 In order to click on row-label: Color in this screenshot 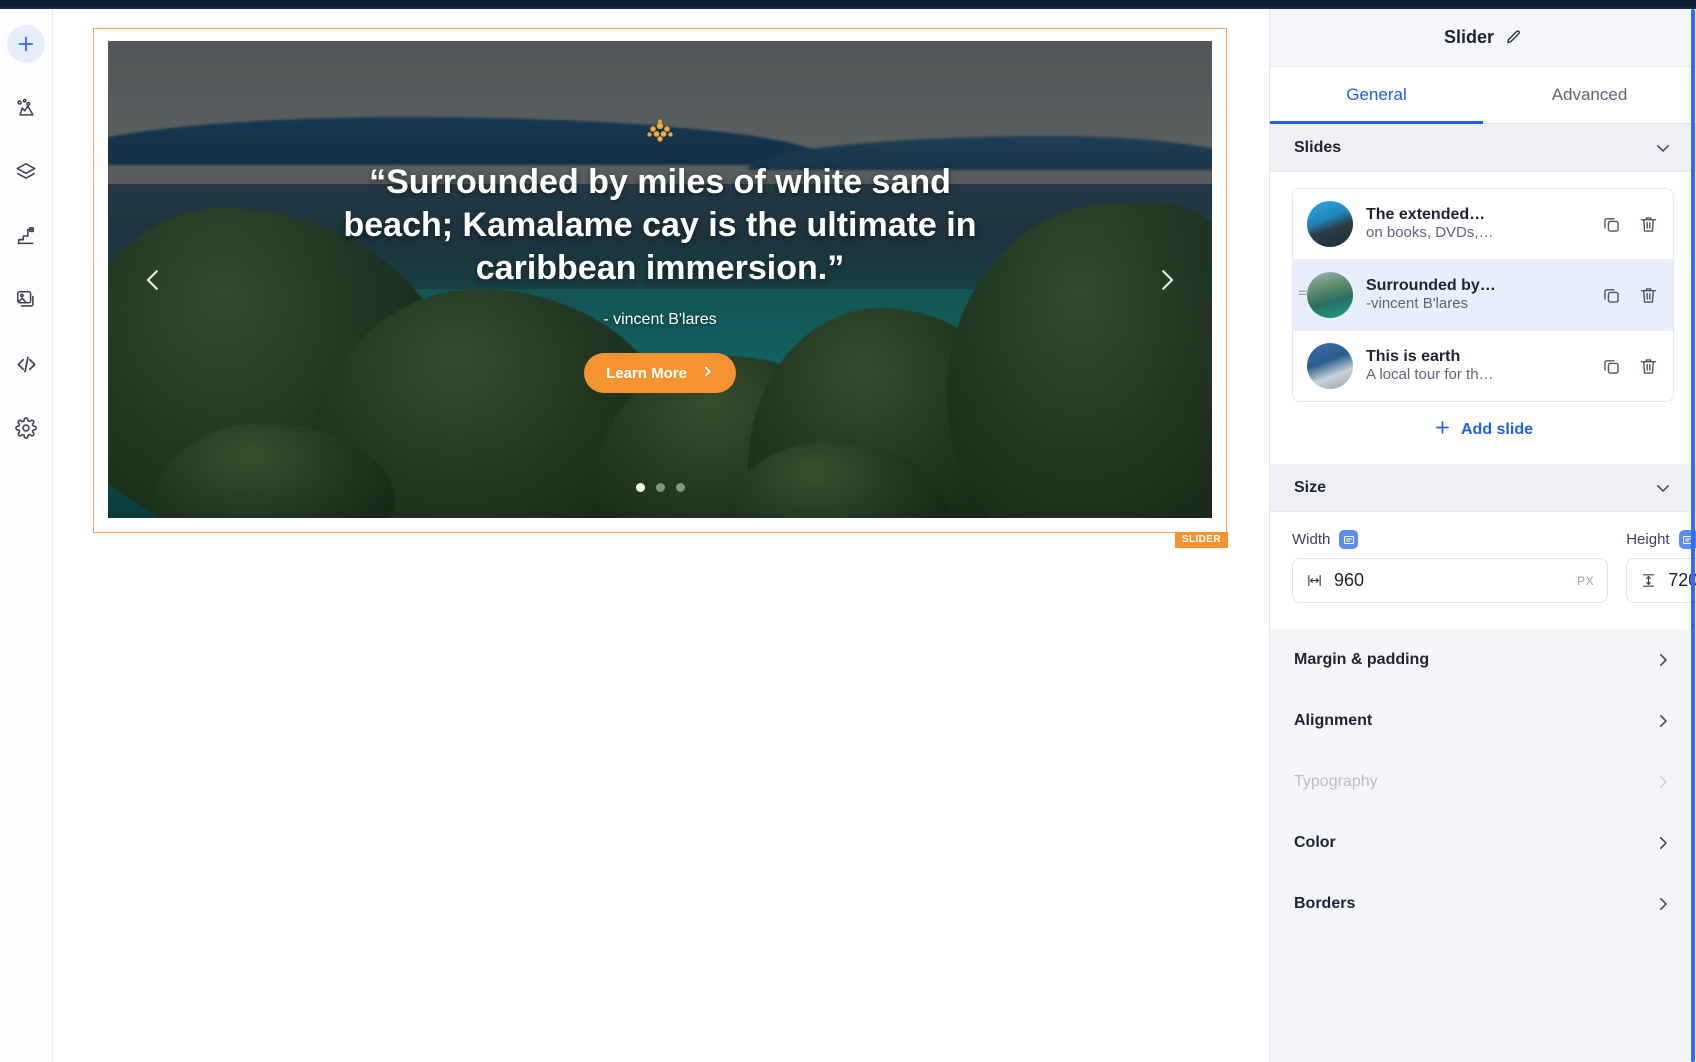, I will do `click(1315, 842)`.